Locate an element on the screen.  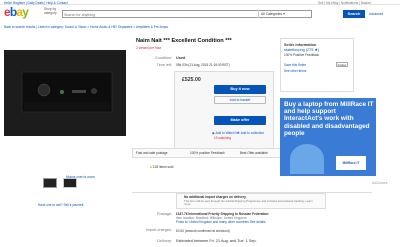
views-badge: 2 viewed per hour is located at coordinates (149, 48).